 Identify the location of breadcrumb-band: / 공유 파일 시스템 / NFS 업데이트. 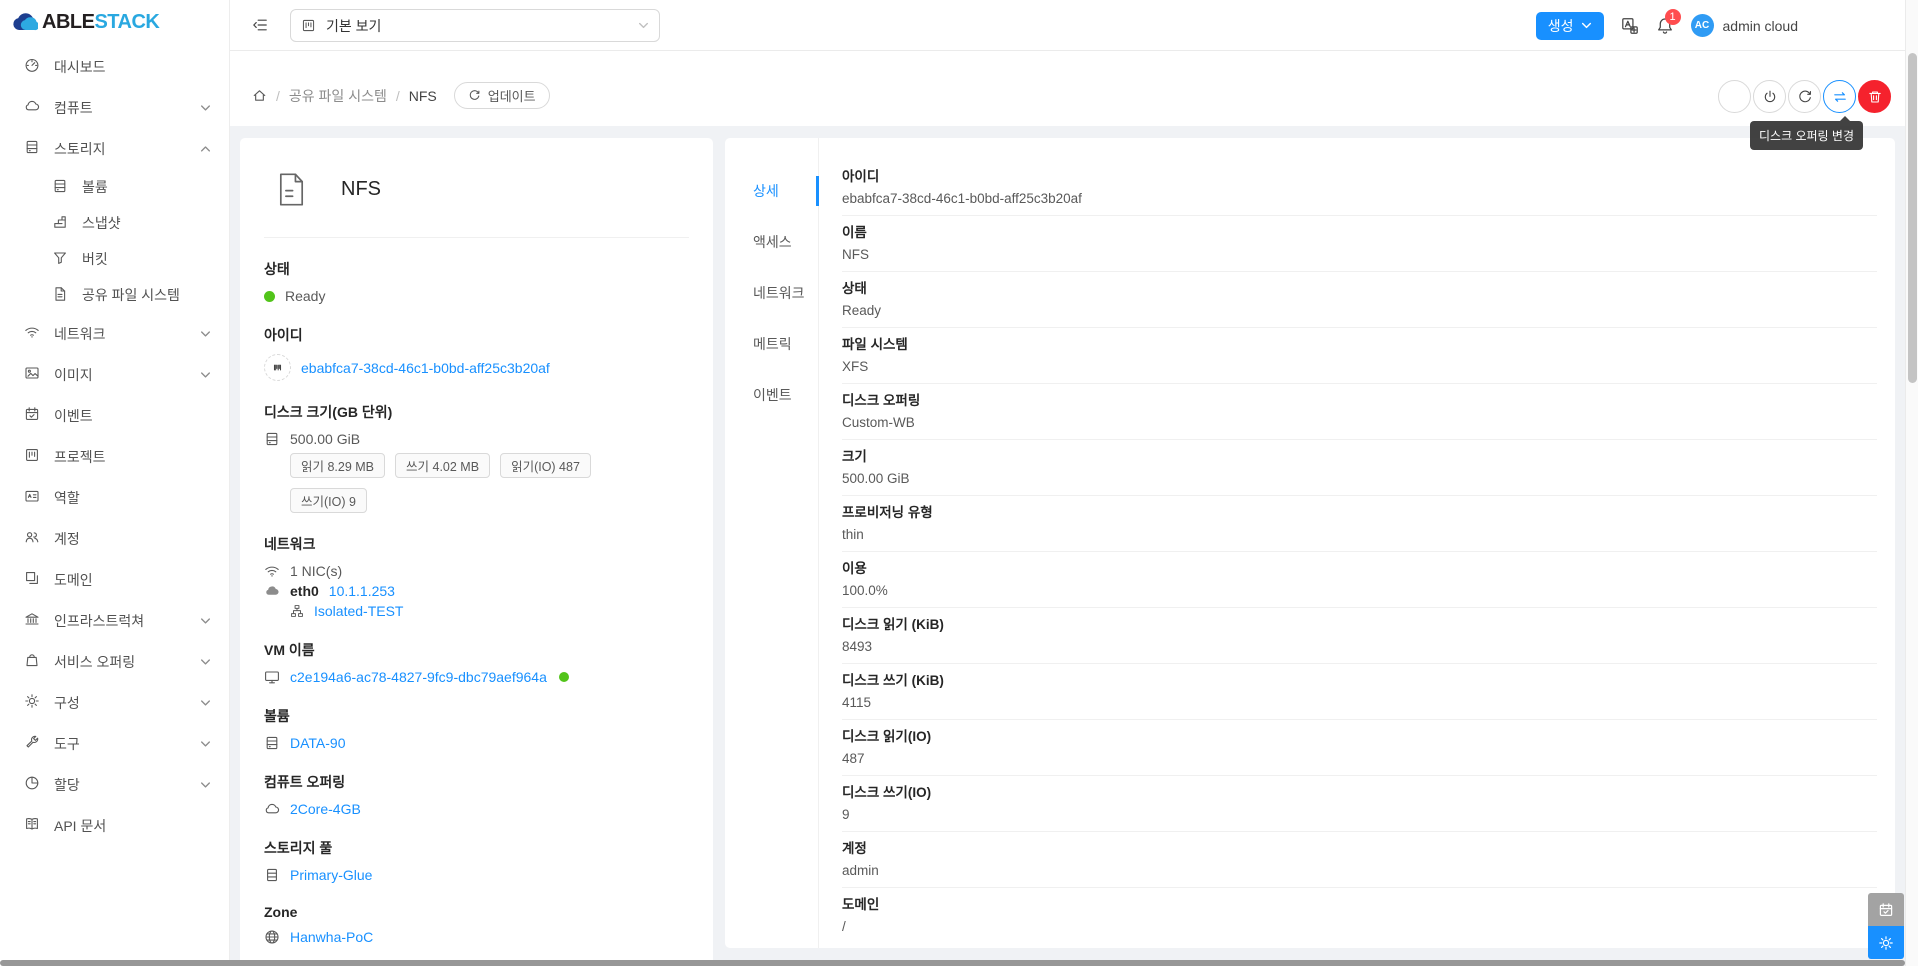
(1074, 88).